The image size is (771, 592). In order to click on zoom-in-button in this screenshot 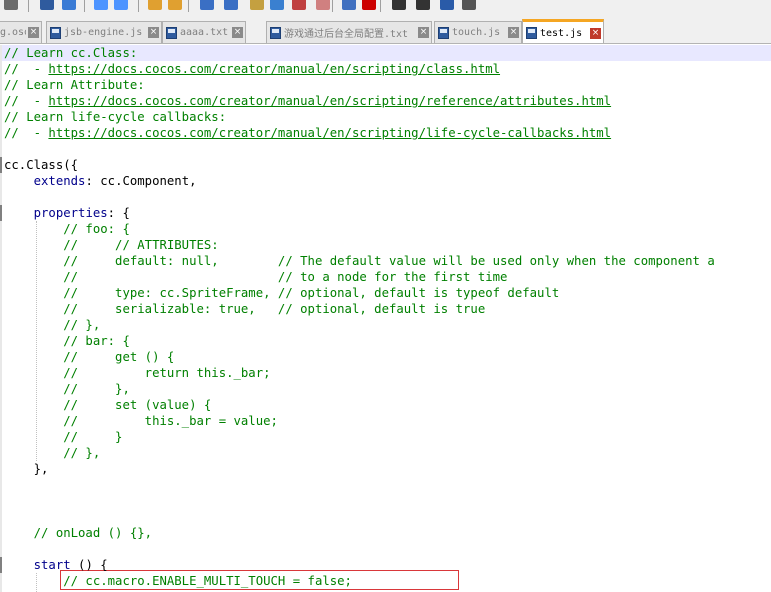, I will do `click(101, 6)`.